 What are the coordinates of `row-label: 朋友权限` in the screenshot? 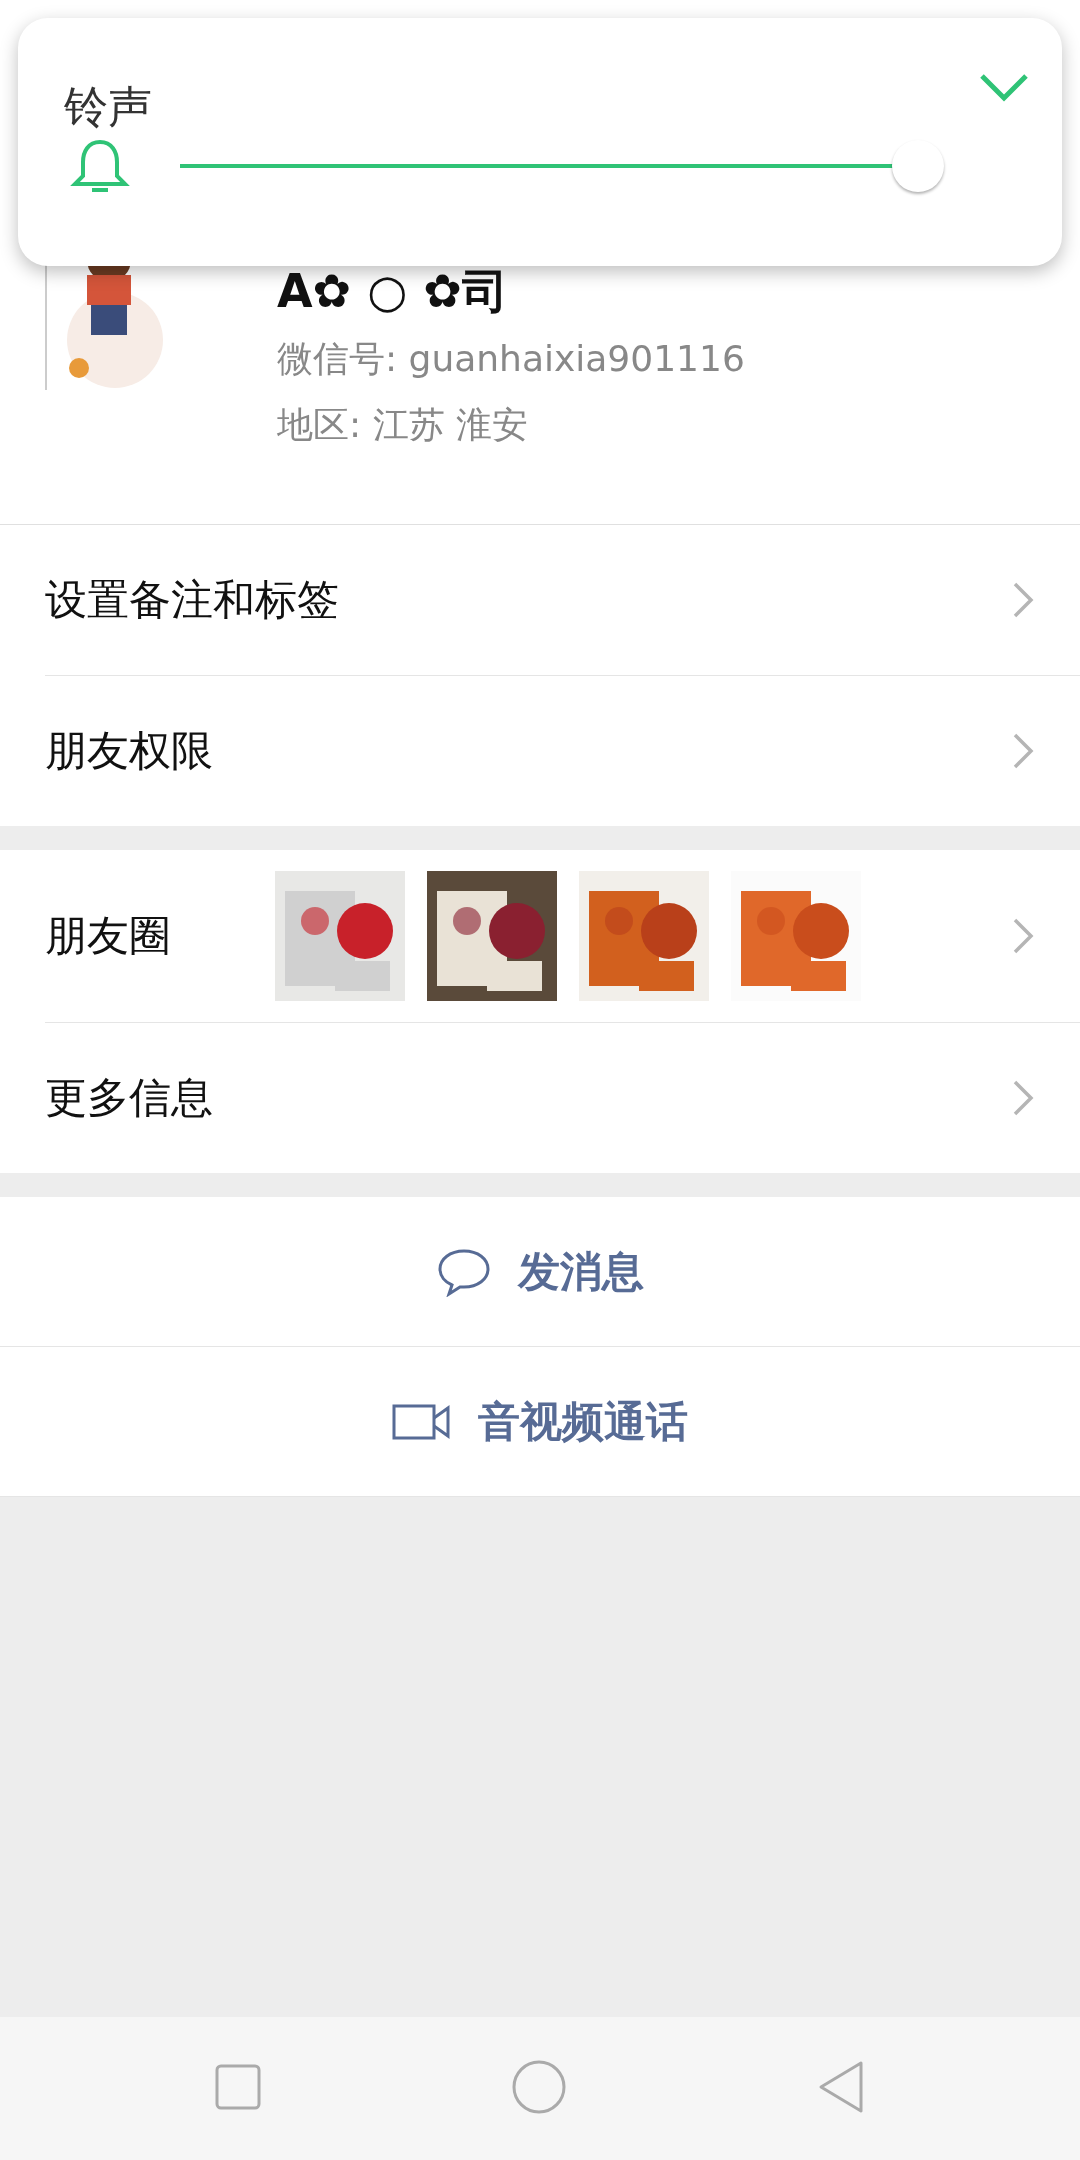 It's located at (129, 751).